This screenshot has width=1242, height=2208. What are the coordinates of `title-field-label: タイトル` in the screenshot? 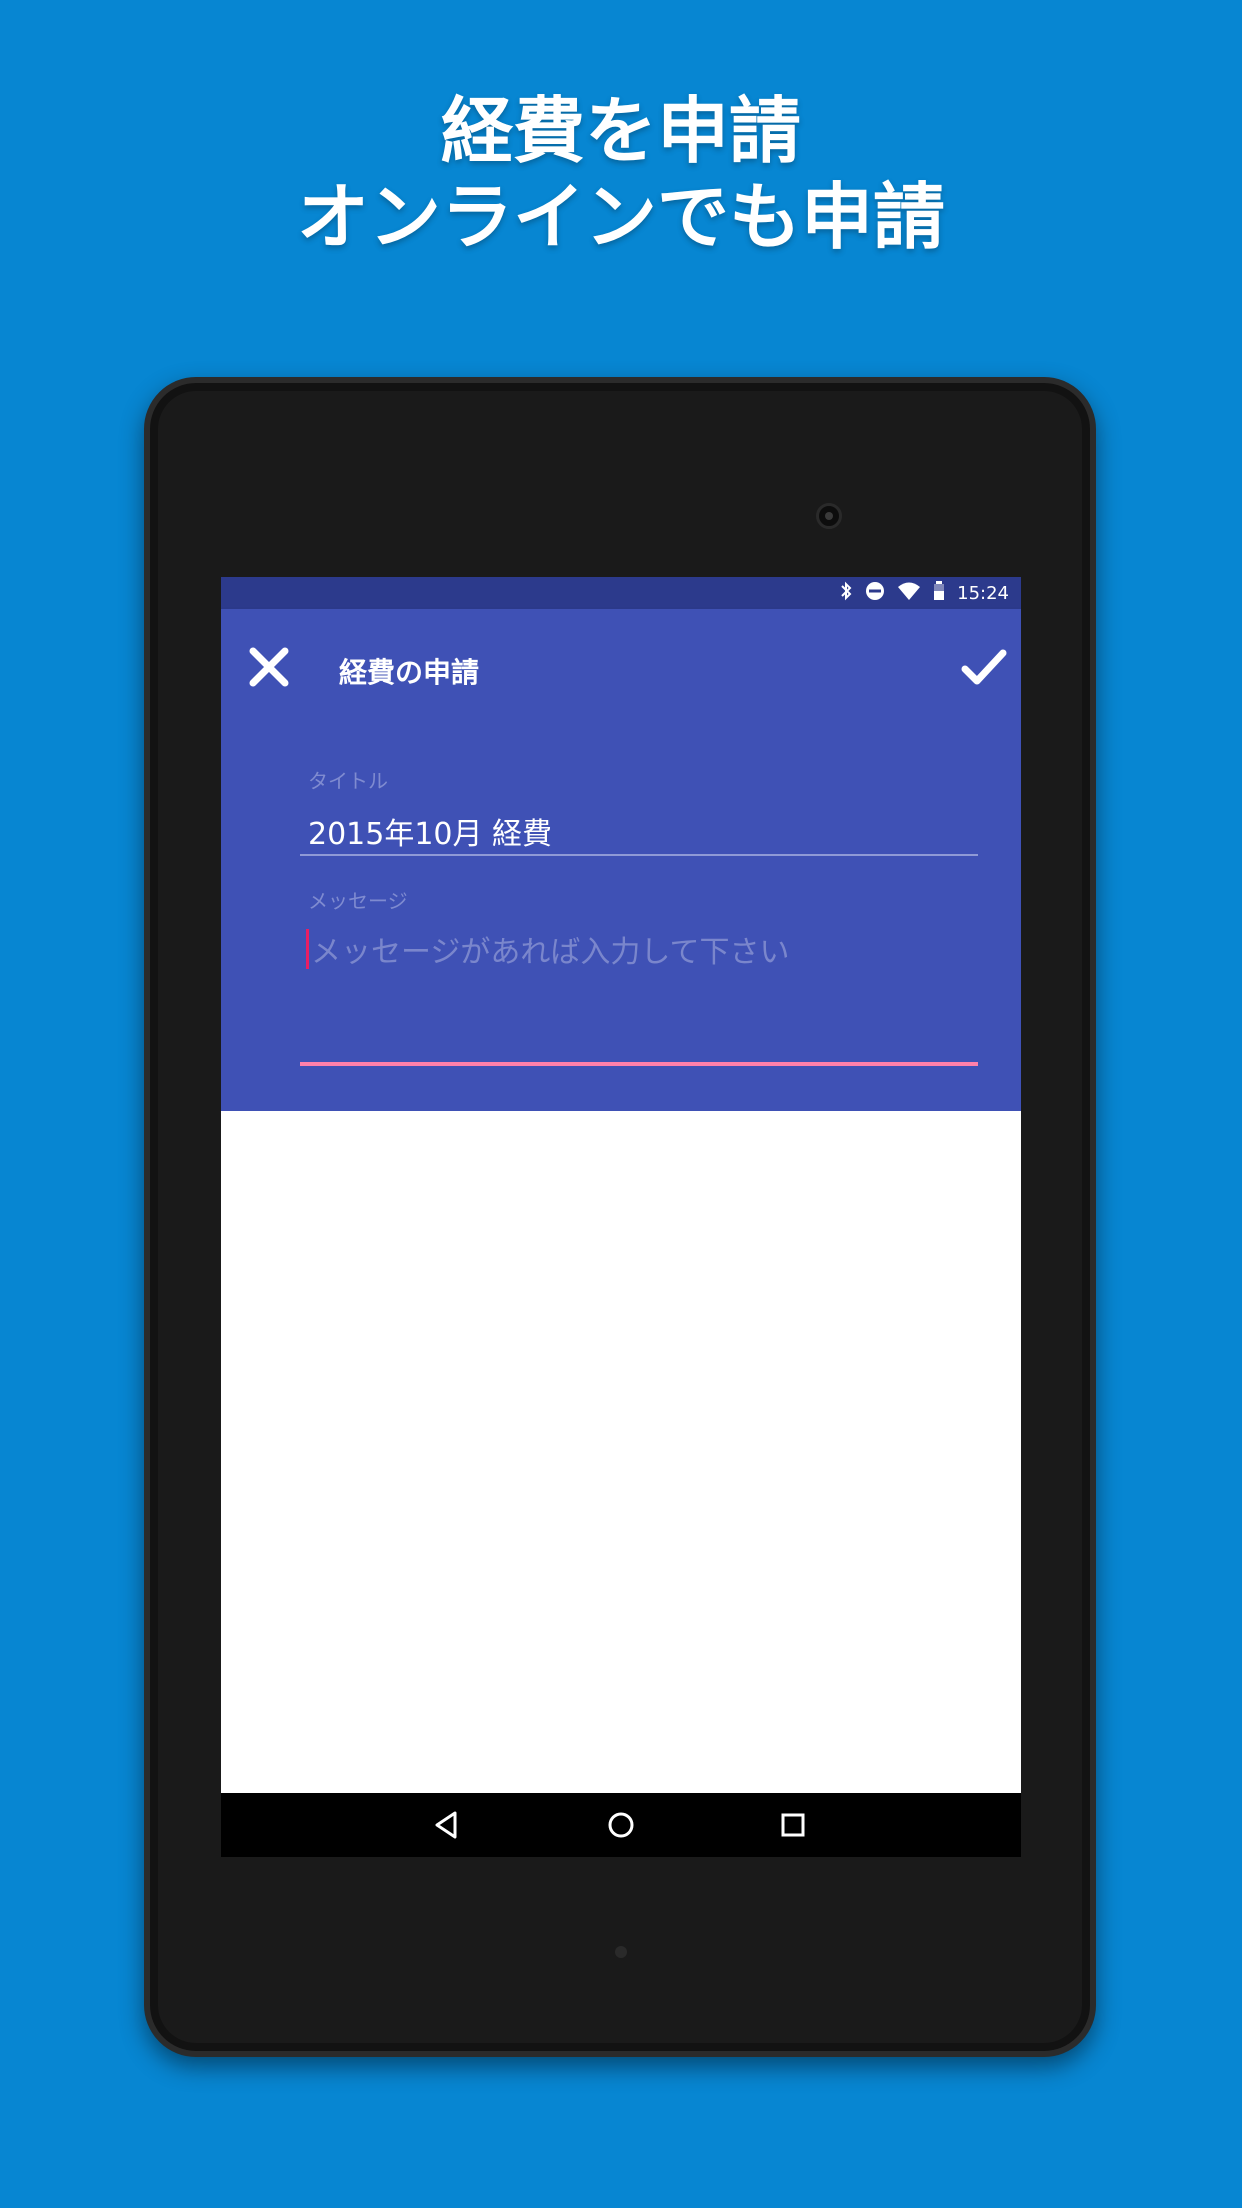 It's located at (348, 781).